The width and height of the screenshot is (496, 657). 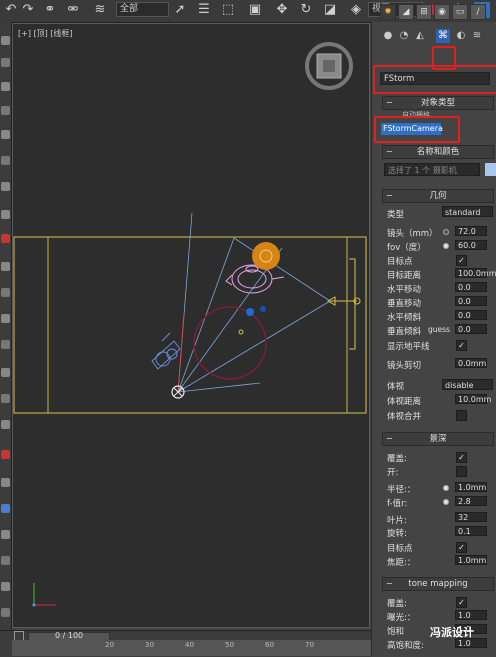 What do you see at coordinates (446, 502) in the screenshot?
I see `fnumber-radio` at bounding box center [446, 502].